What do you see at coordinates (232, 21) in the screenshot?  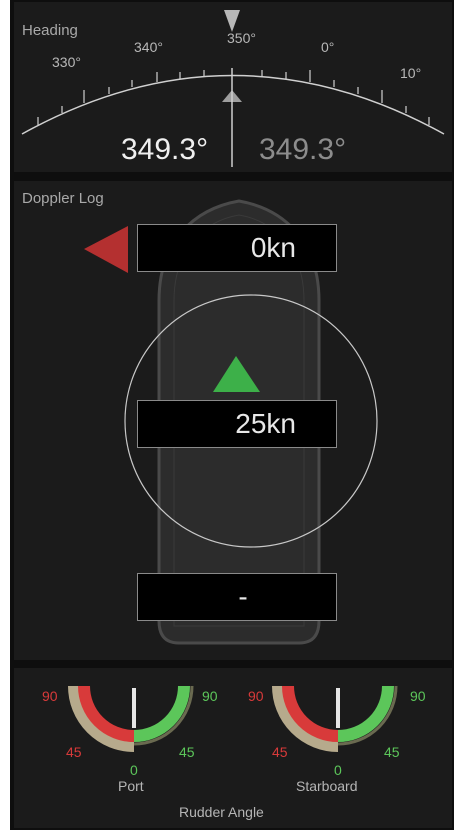 I see `heading-top-marker-icon` at bounding box center [232, 21].